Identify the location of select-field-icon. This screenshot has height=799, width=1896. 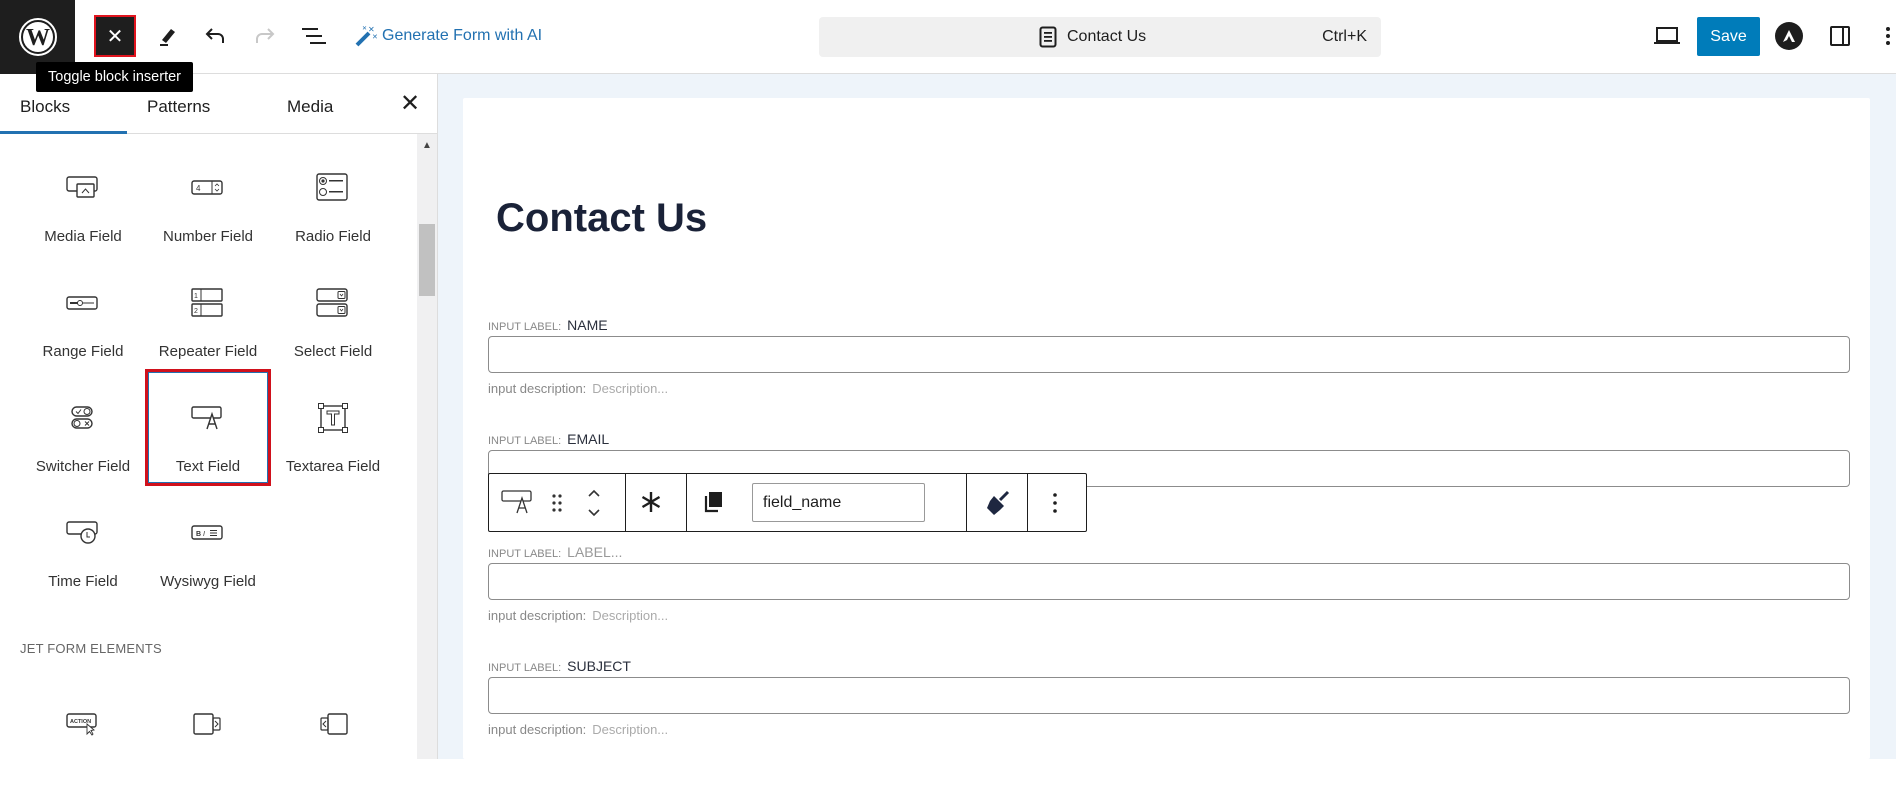
(332, 302).